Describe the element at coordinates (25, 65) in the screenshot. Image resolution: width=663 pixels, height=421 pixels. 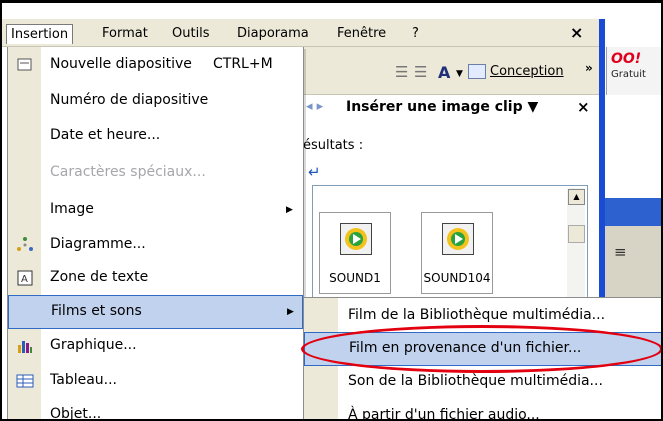
I see `new-slide-icon` at that location.